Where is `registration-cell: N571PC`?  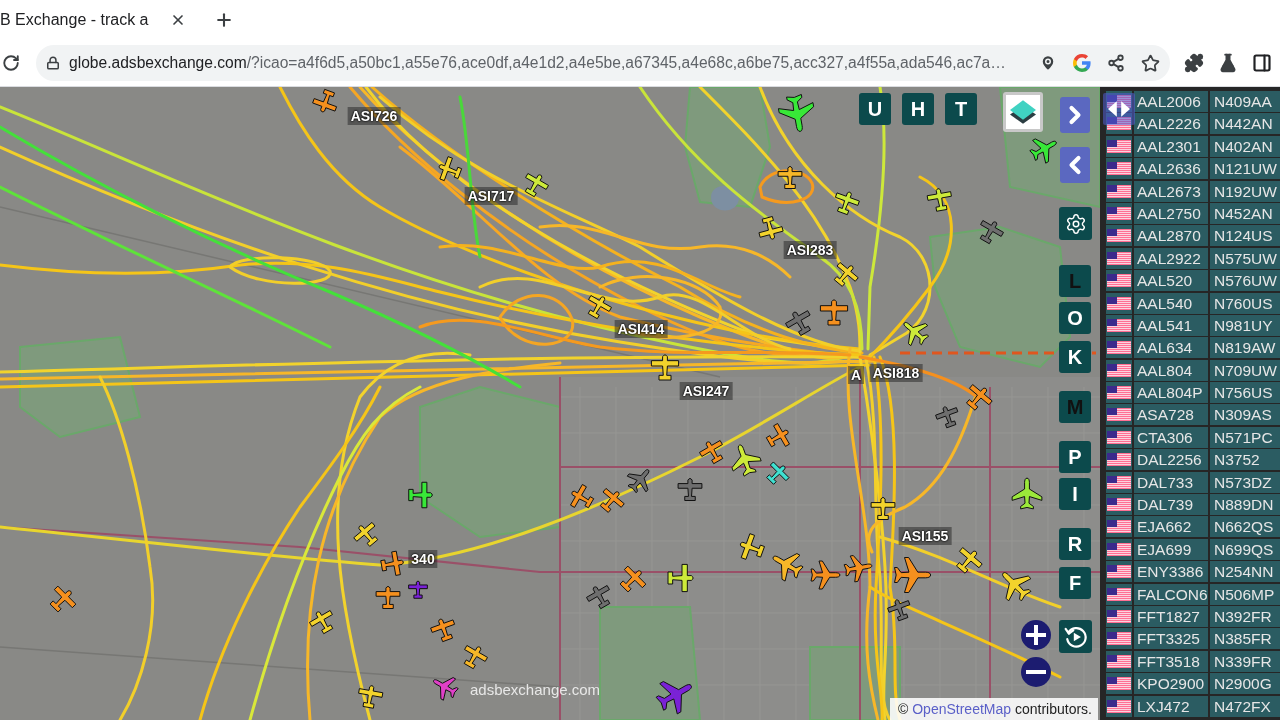 registration-cell: N571PC is located at coordinates (1245, 437).